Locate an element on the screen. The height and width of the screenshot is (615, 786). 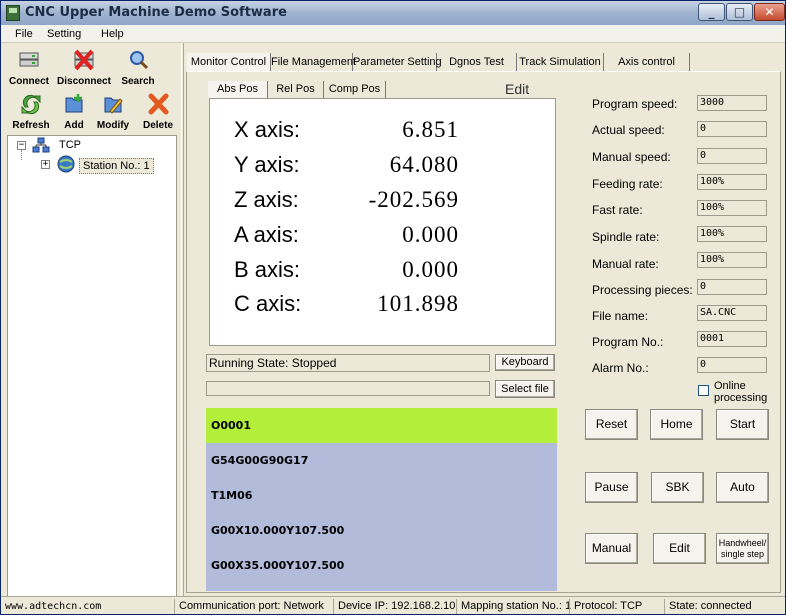
status-protocol: Protocol: TCP is located at coordinates (605, 606).